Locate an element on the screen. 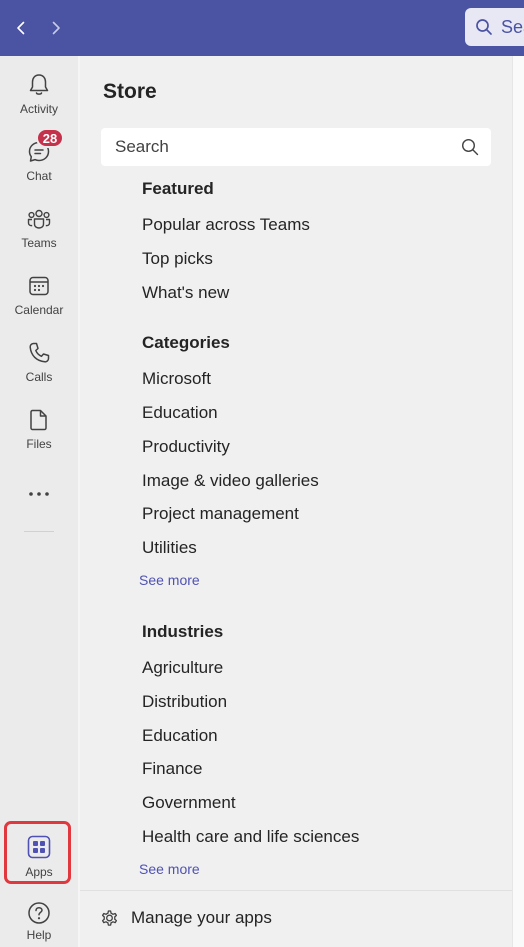 This screenshot has width=524, height=947. global-search-placeholder: Sea is located at coordinates (512, 26).